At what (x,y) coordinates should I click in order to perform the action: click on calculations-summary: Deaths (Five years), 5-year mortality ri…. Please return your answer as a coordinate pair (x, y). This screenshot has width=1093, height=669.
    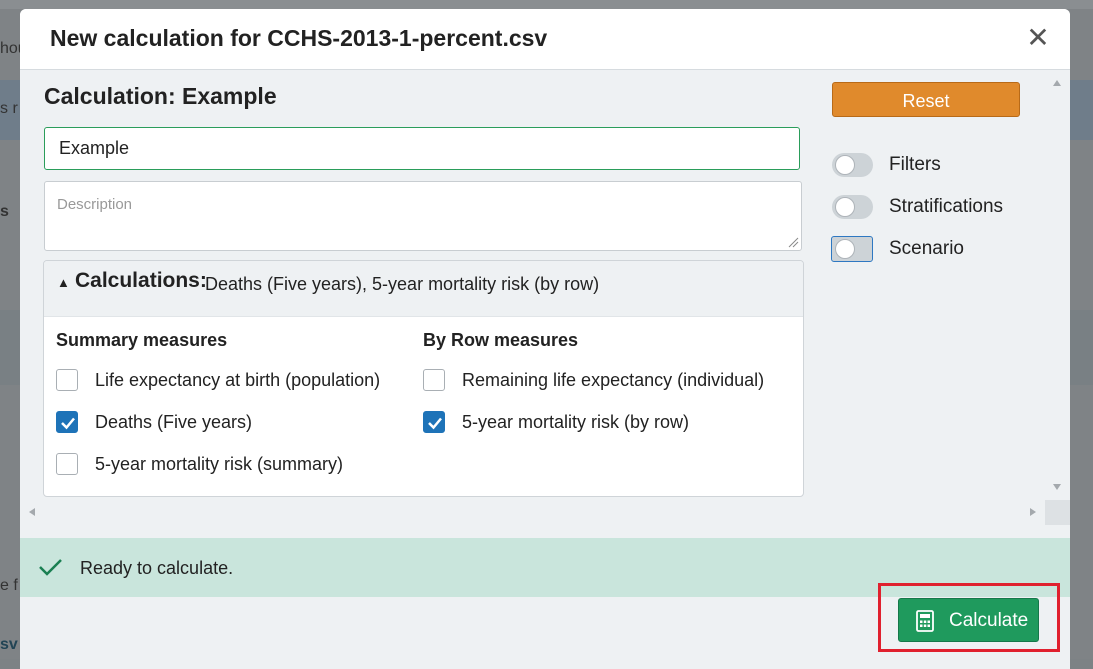
    Looking at the image, I should click on (402, 284).